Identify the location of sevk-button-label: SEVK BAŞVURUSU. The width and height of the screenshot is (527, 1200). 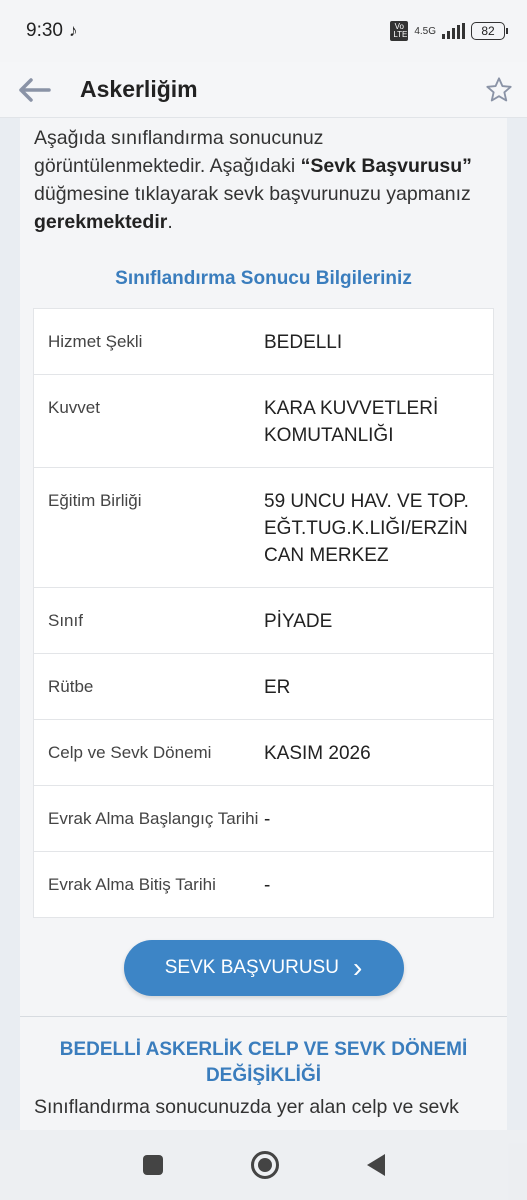
(251, 967).